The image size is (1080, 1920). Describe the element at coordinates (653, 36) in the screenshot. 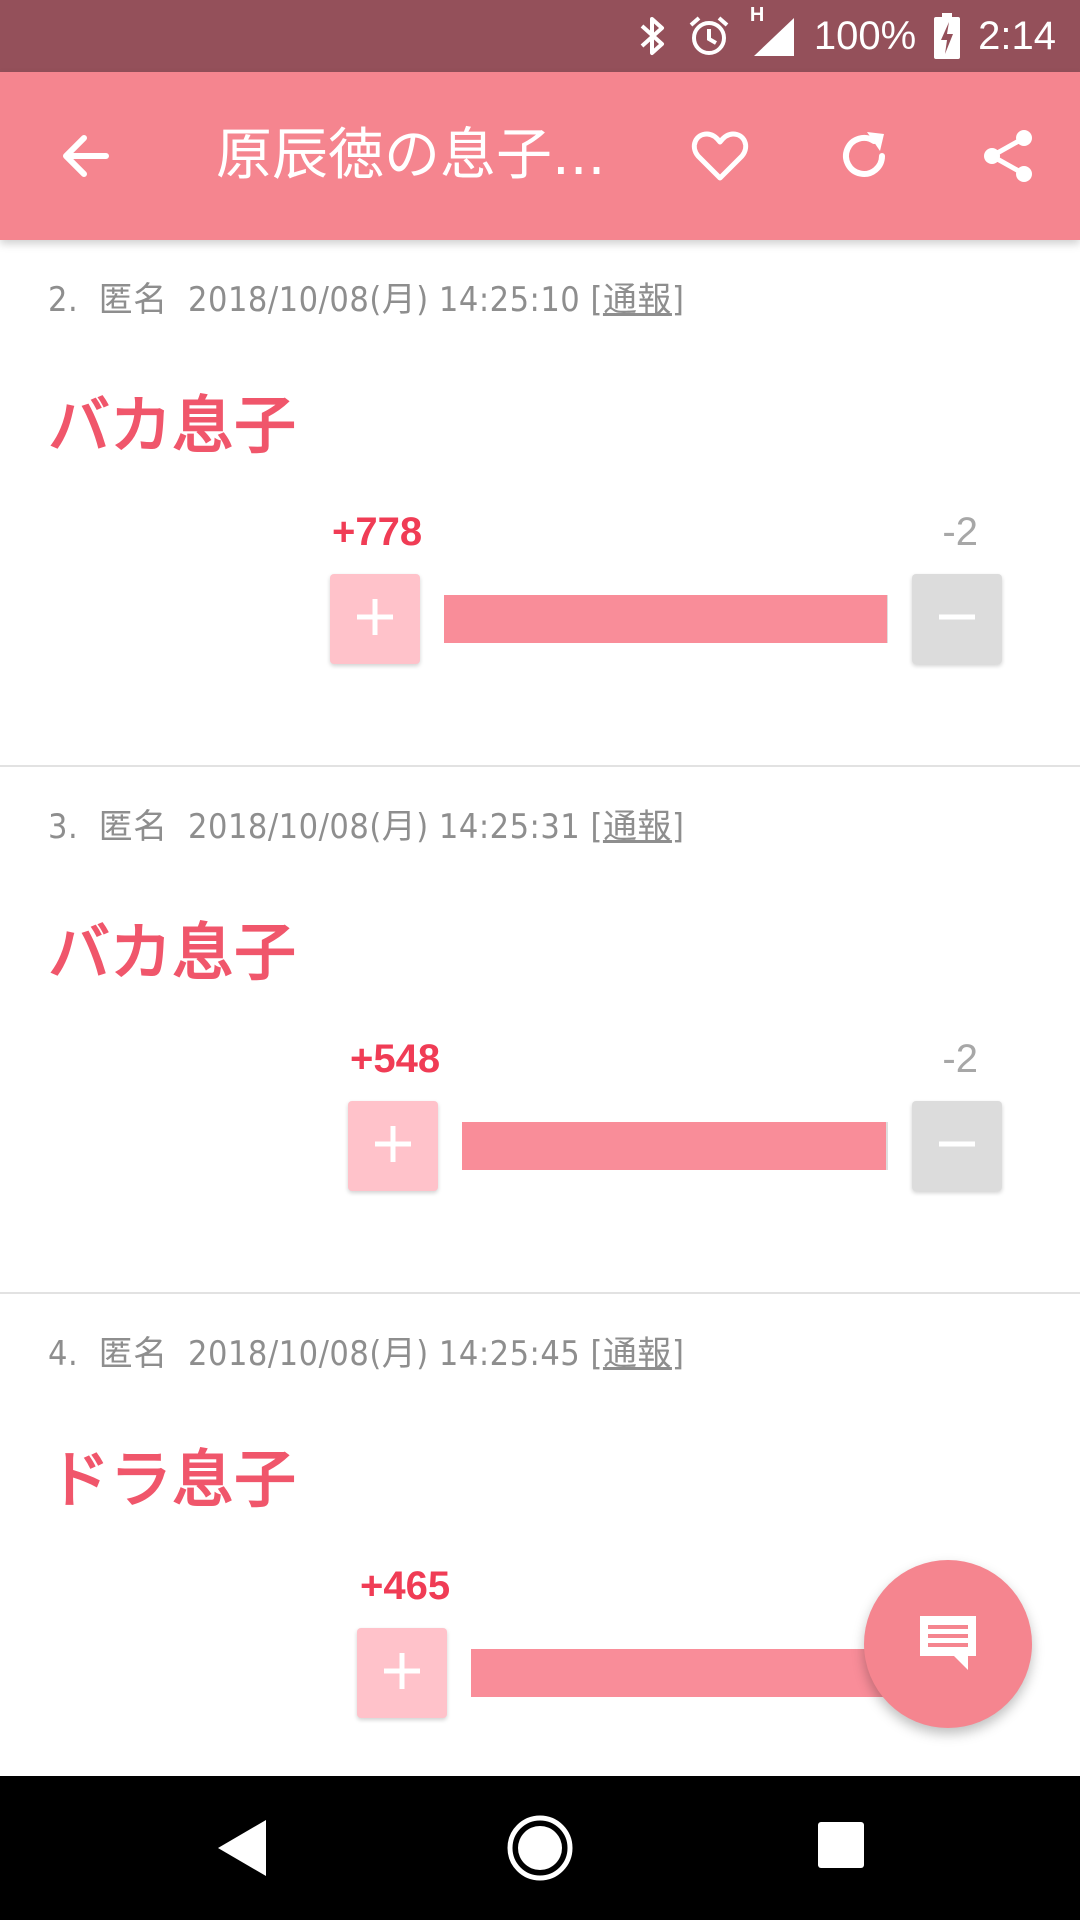

I see `bluetooth-icon` at that location.